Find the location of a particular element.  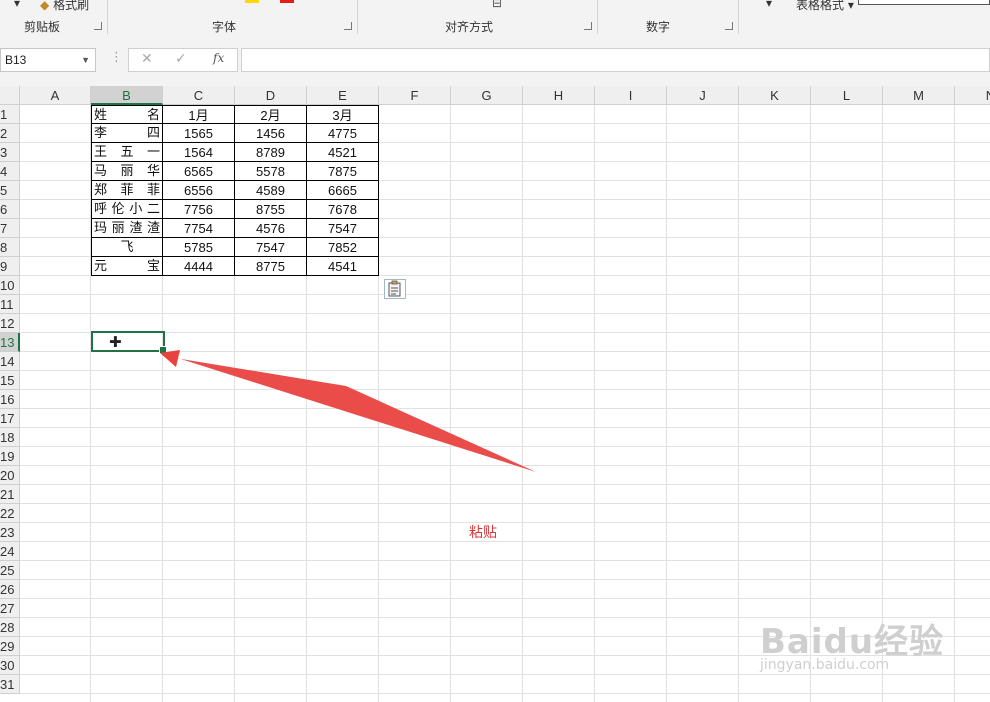

group-label-number: 数字 is located at coordinates (658, 27).